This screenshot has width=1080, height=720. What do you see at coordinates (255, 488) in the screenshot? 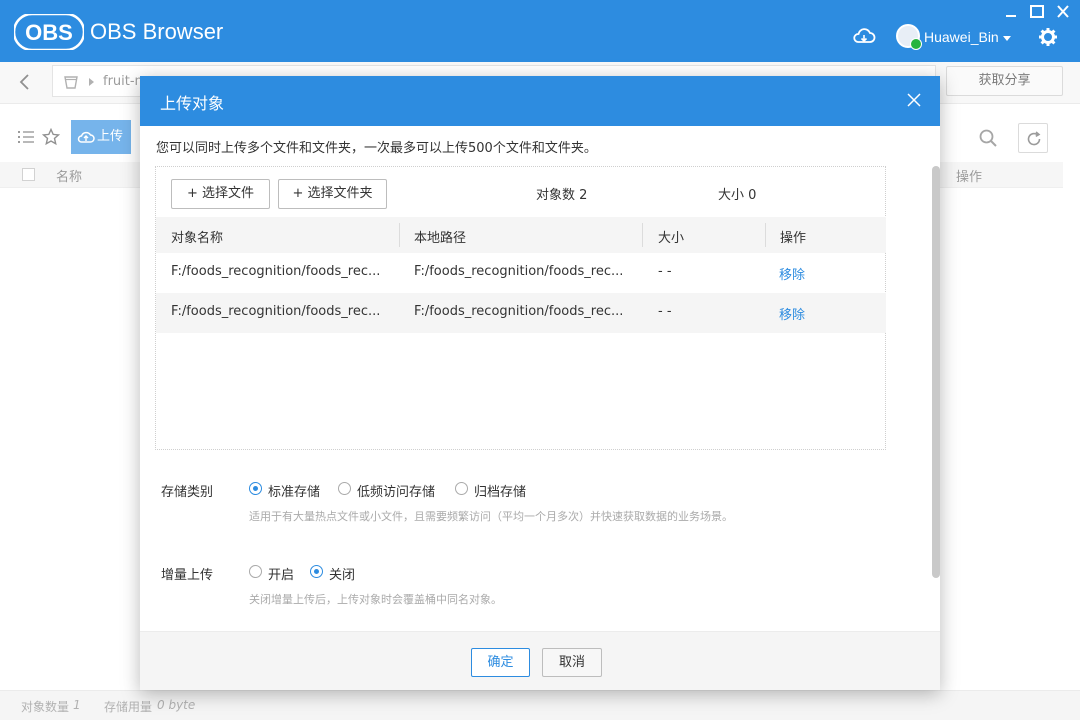
I see `radio-standard-storage` at bounding box center [255, 488].